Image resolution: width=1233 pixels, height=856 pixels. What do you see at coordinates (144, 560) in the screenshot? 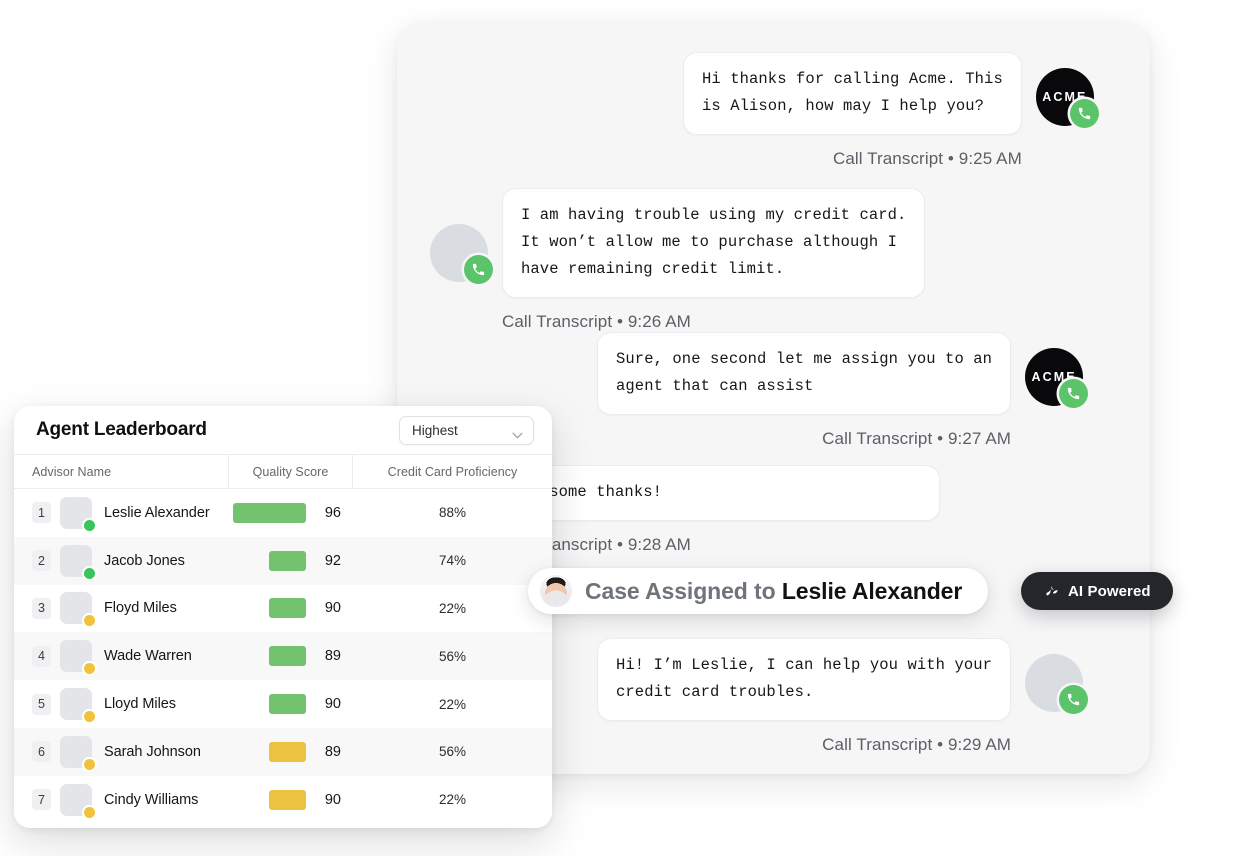
I see `advisor-name: Jacob Jones` at bounding box center [144, 560].